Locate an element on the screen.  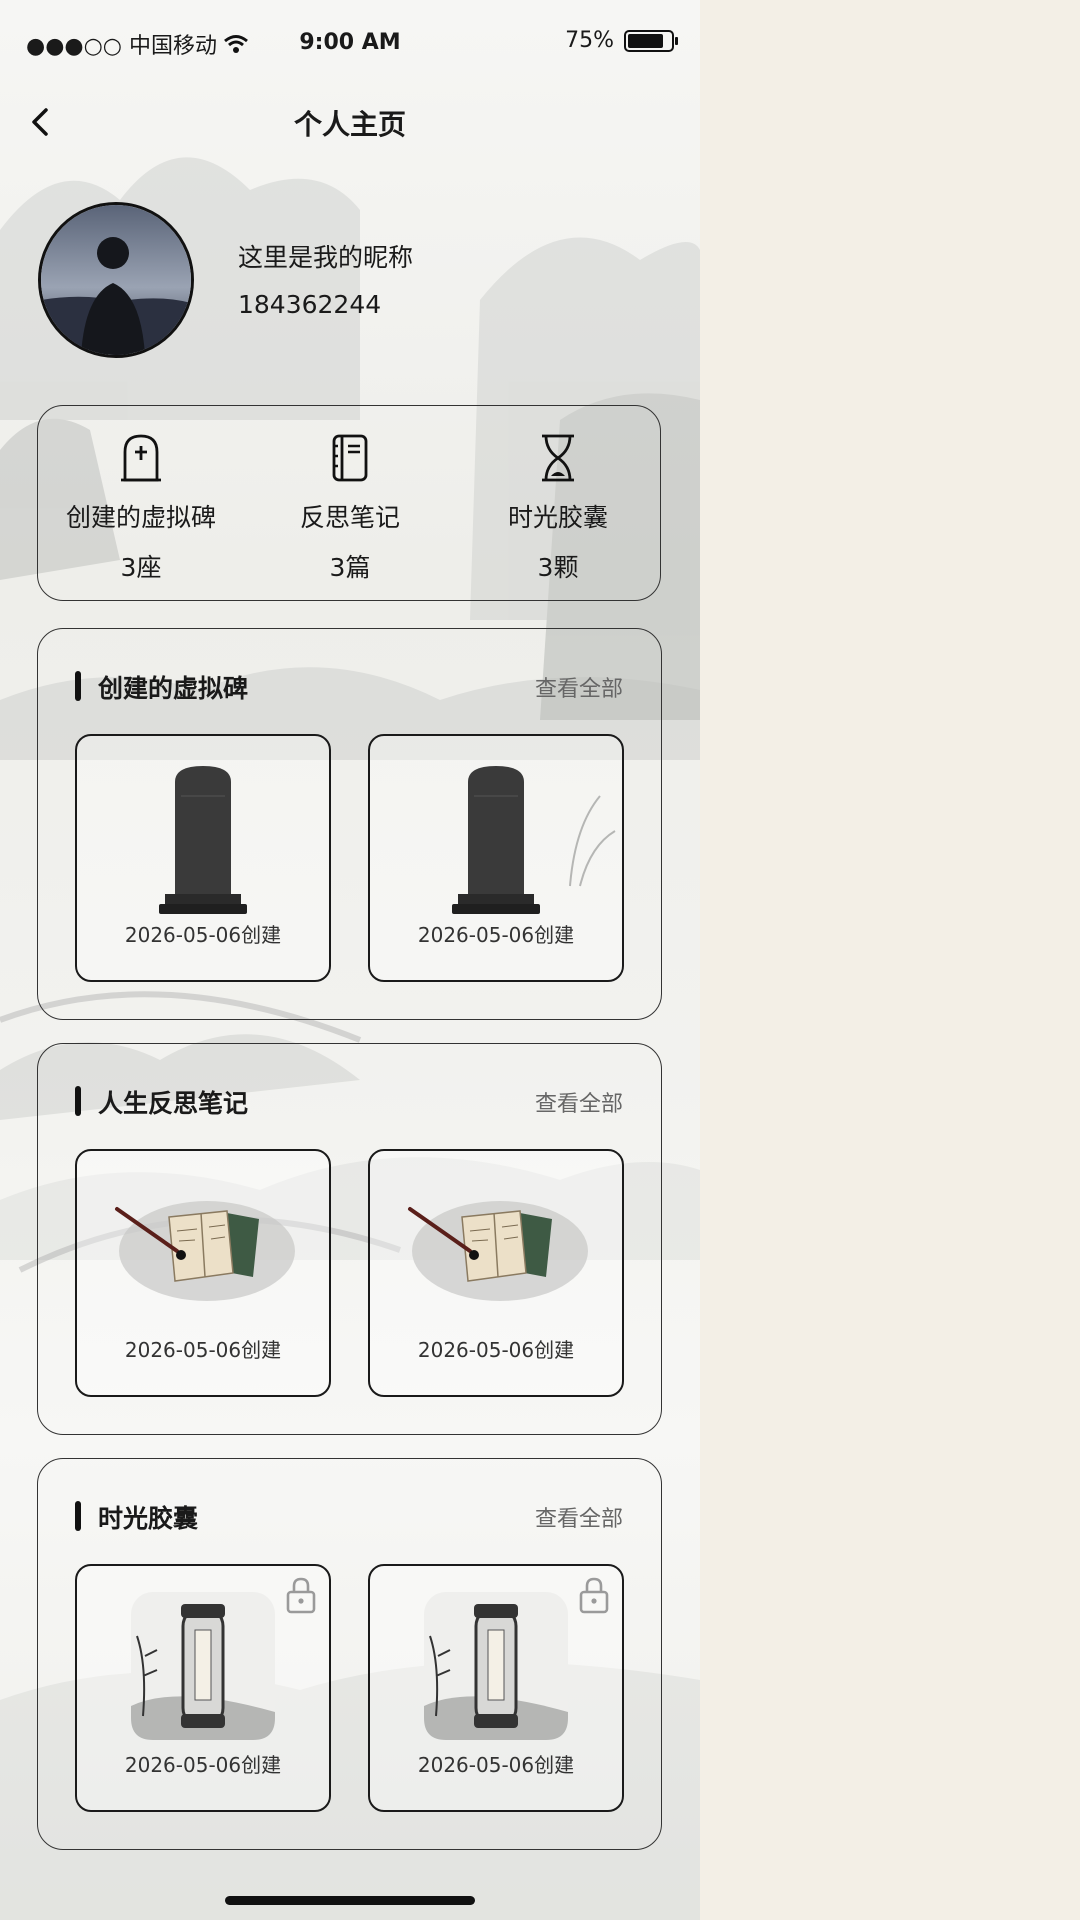
user-id: 184362244 is located at coordinates (310, 304).